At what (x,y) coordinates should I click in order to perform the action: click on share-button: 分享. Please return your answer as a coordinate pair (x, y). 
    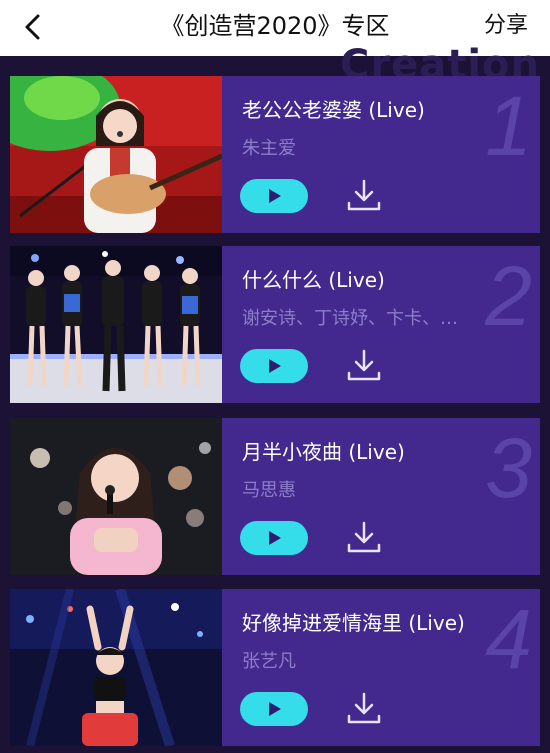
    Looking at the image, I should click on (506, 26).